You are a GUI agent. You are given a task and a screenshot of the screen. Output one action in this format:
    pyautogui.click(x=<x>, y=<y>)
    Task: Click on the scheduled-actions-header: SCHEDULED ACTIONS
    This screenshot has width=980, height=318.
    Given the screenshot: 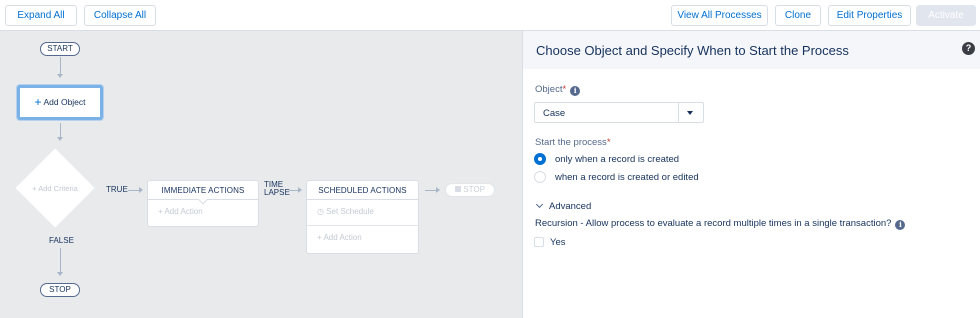 What is the action you would take?
    pyautogui.click(x=362, y=190)
    